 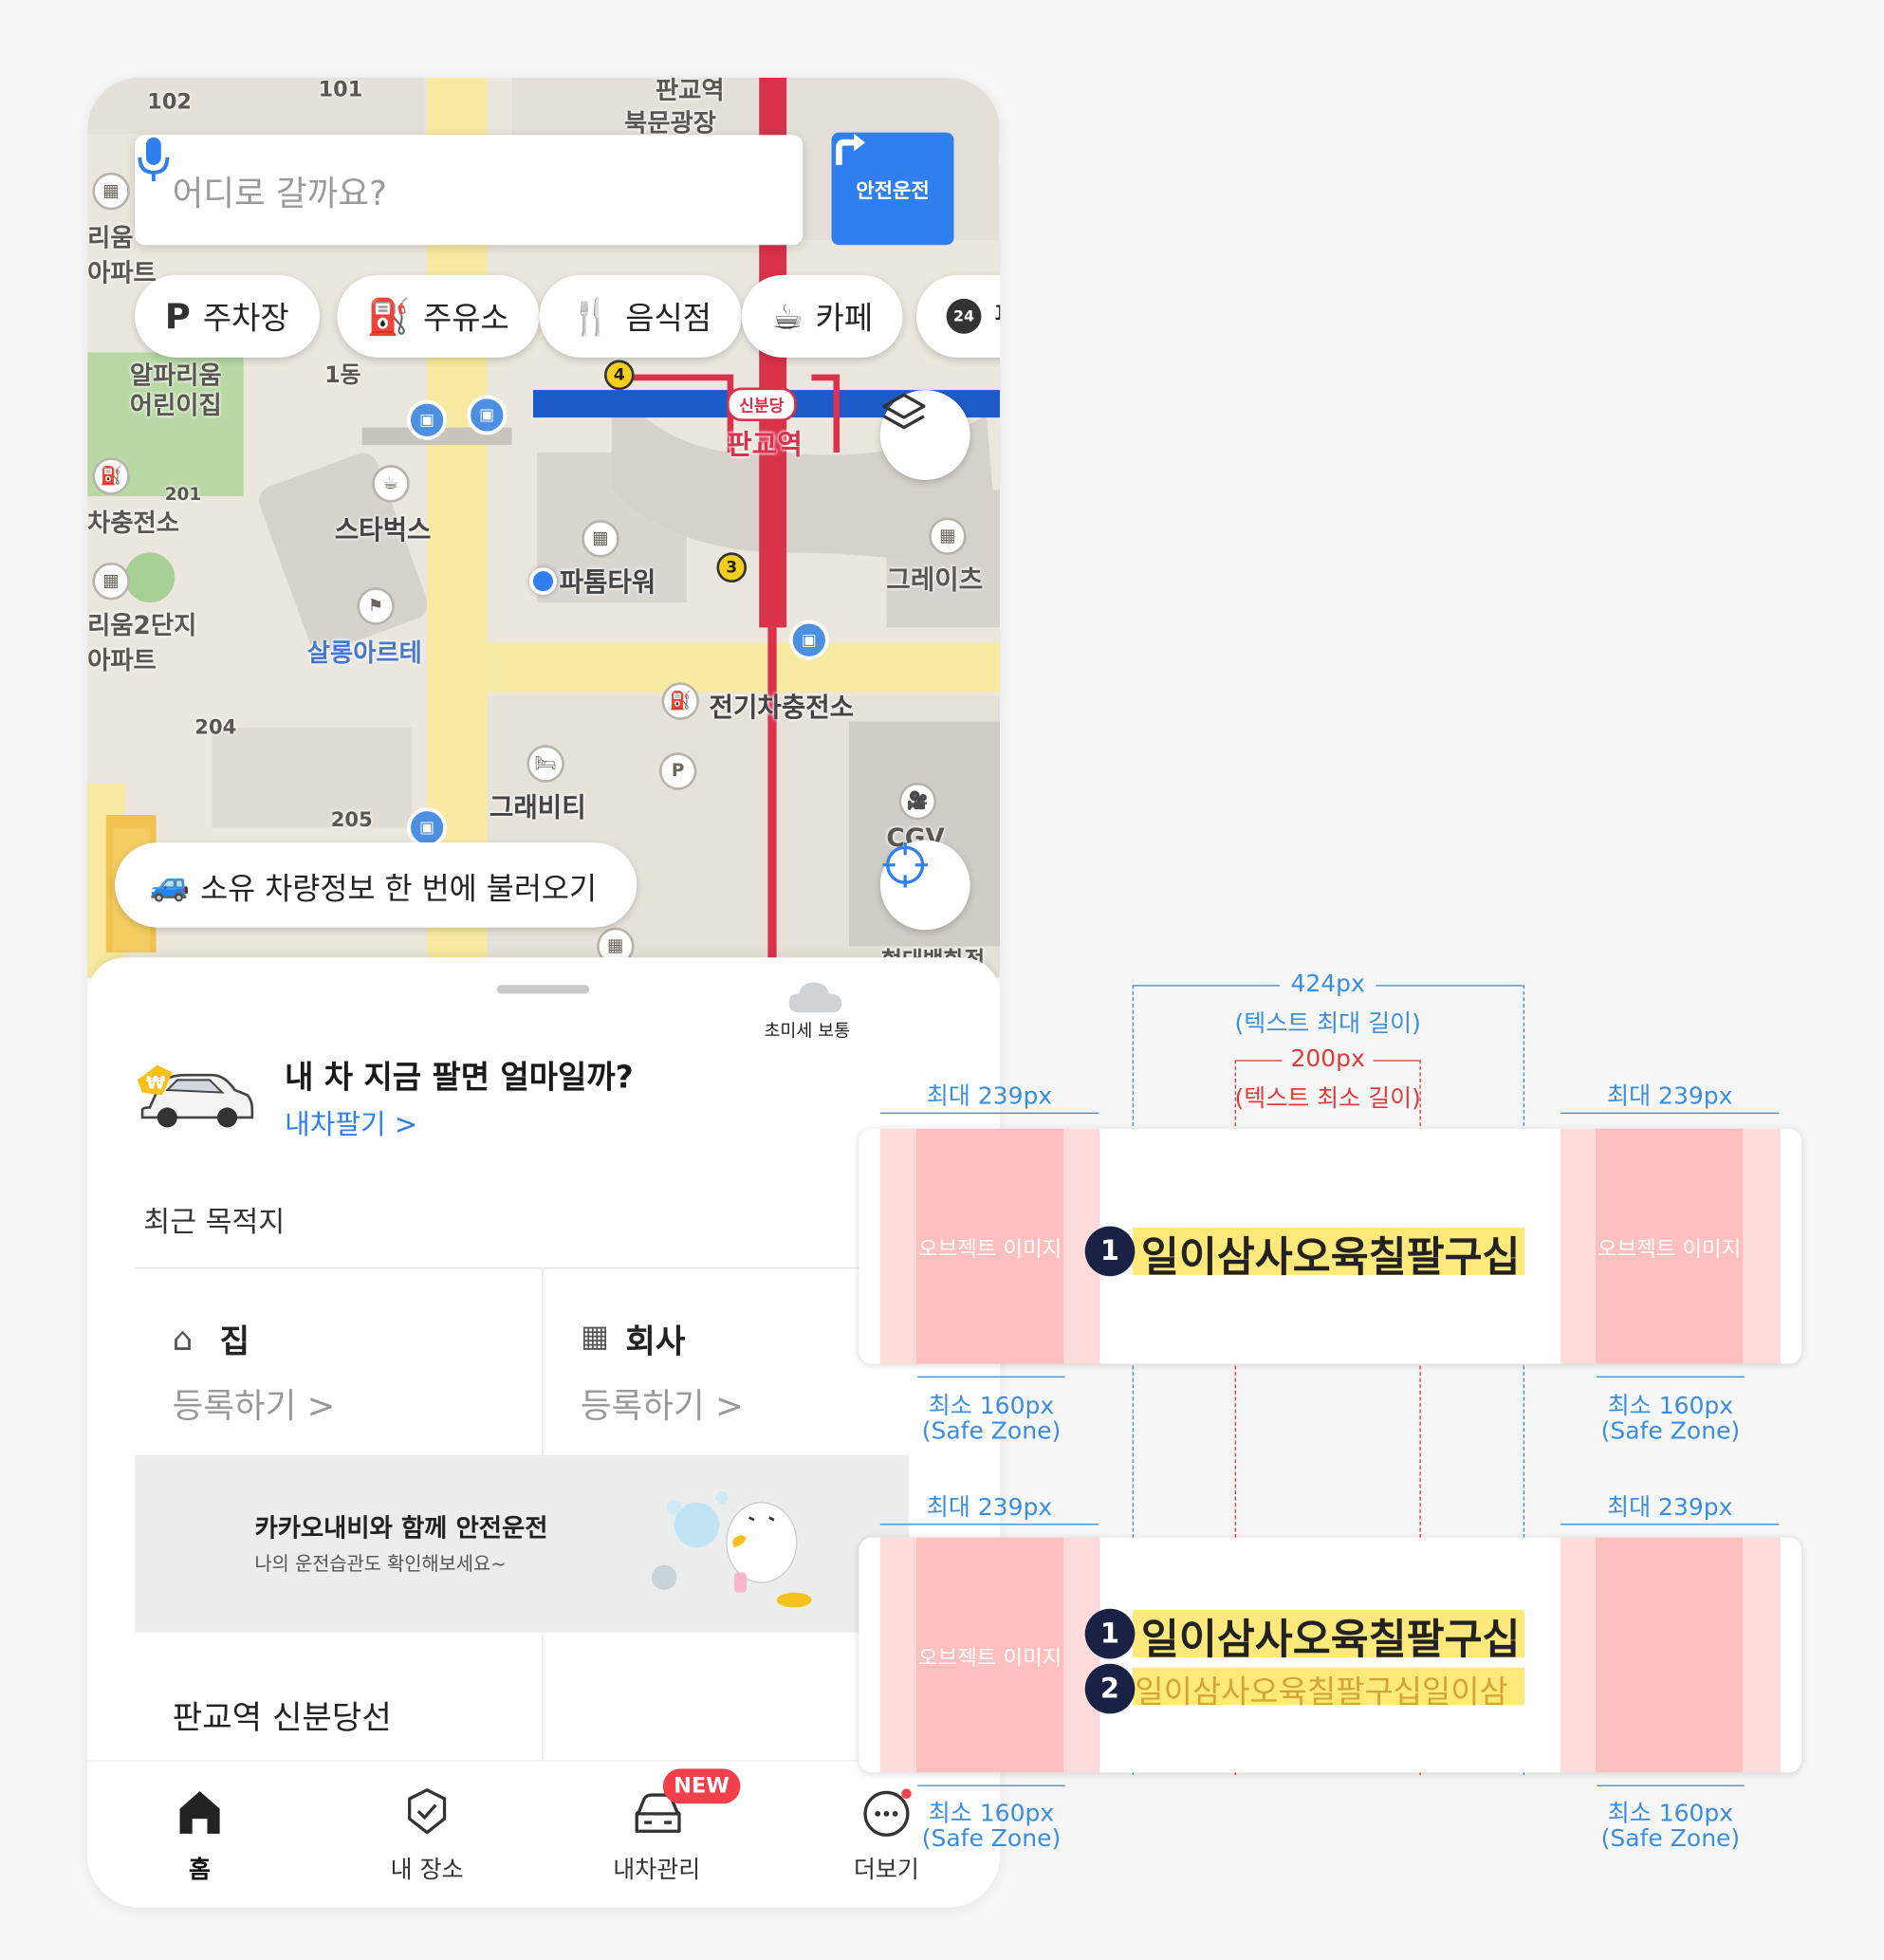 I want to click on restaurant-icon: 🍴, so click(x=592, y=316).